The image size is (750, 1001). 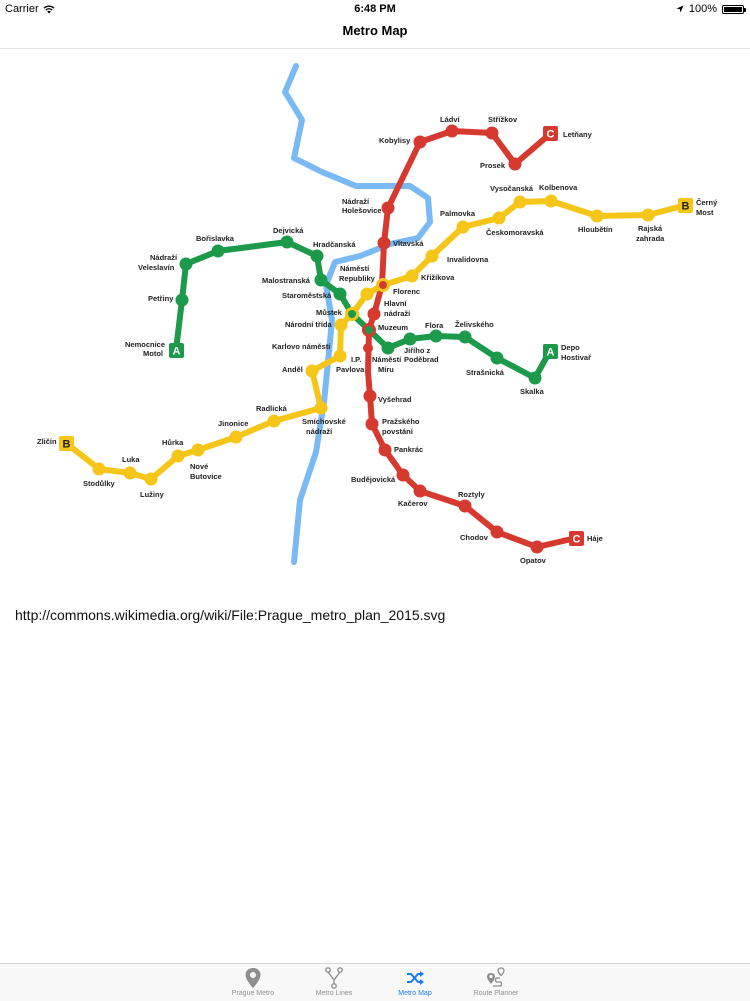 I want to click on station-dot-nadrazi-veleslavin, so click(x=186, y=264).